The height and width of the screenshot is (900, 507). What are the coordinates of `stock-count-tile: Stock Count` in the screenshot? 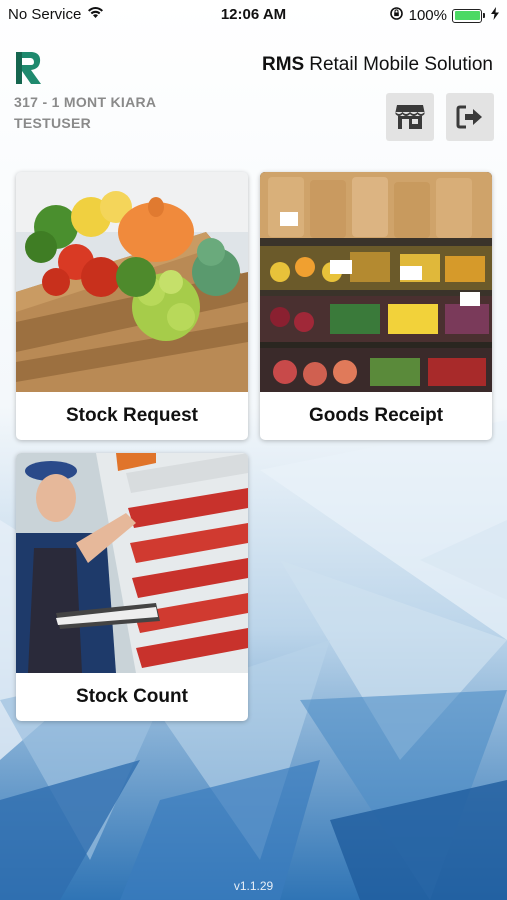 It's located at (132, 587).